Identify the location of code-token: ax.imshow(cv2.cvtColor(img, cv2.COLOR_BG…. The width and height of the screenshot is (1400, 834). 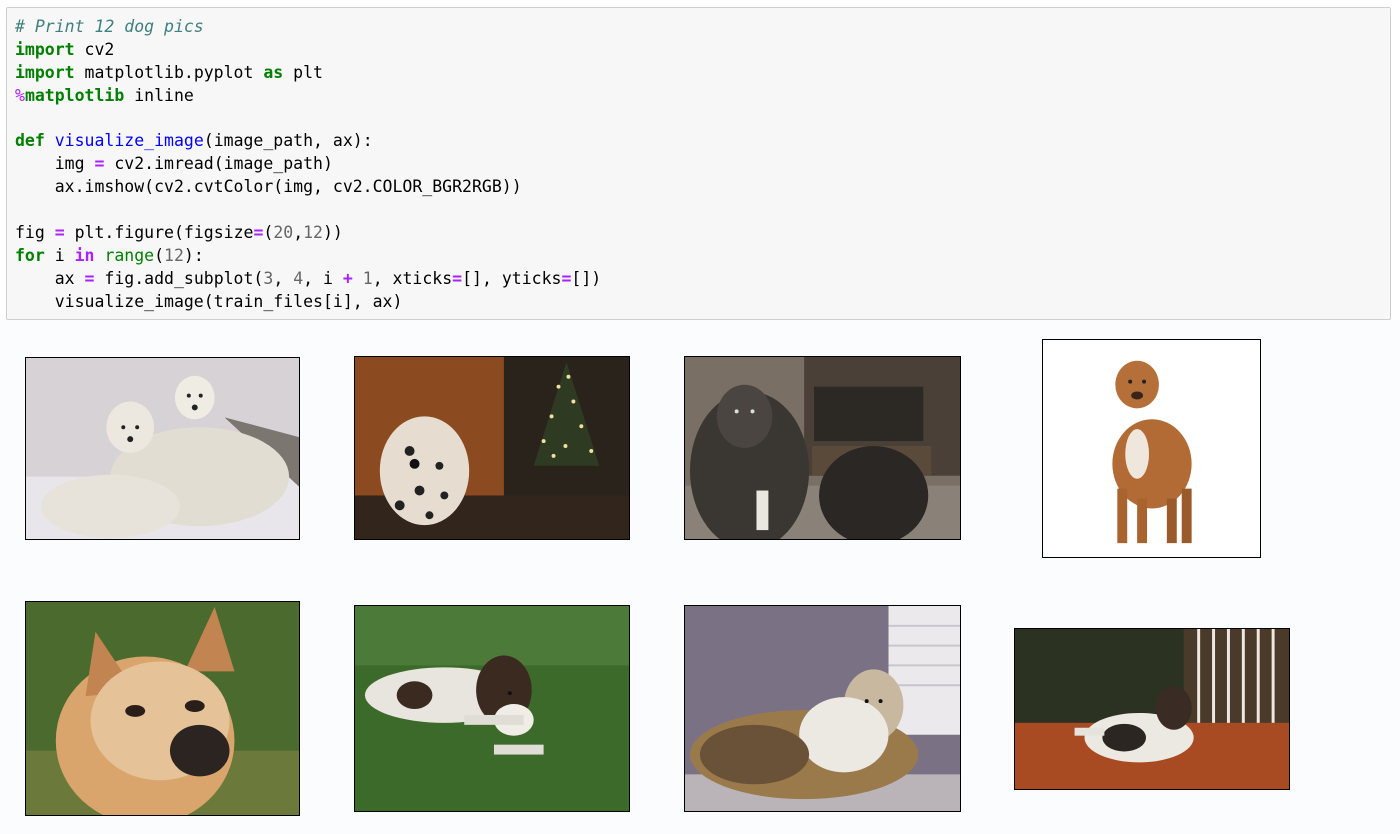
(268, 187).